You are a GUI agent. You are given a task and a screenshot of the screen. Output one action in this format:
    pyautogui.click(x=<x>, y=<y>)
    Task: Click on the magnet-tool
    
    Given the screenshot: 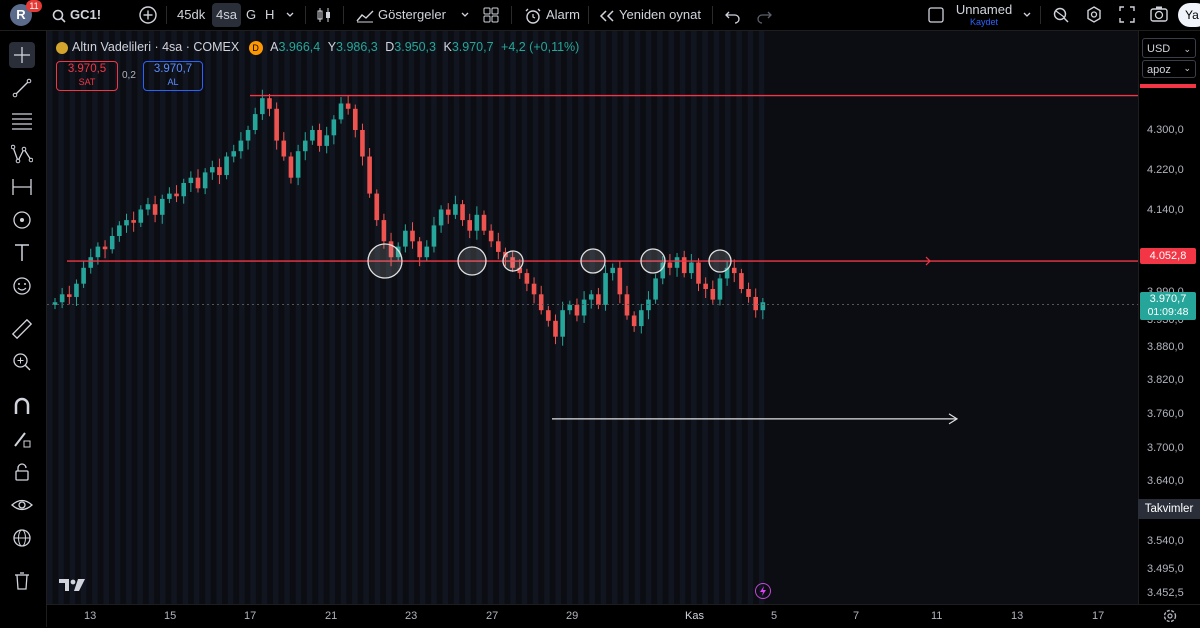 What is the action you would take?
    pyautogui.click(x=22, y=406)
    